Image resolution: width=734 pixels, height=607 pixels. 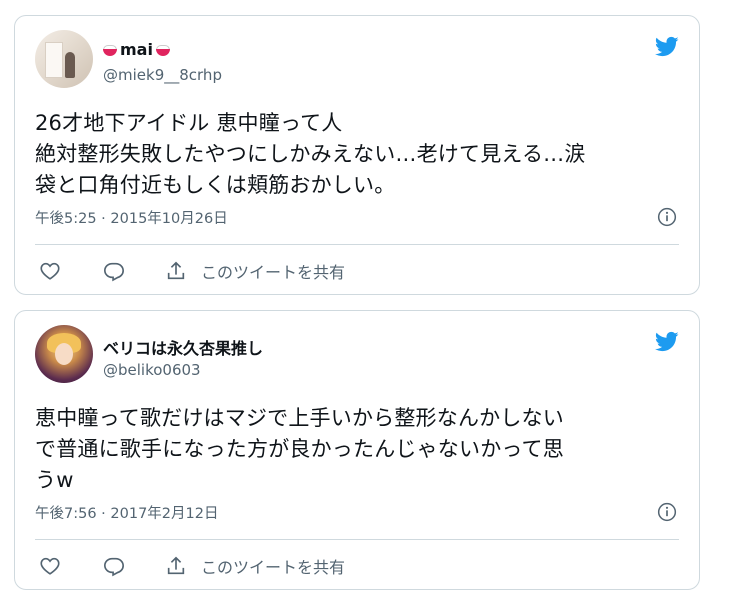 What do you see at coordinates (189, 123) in the screenshot?
I see `tweet-text-line: 26才地下アイドル 恵中瞳って人` at bounding box center [189, 123].